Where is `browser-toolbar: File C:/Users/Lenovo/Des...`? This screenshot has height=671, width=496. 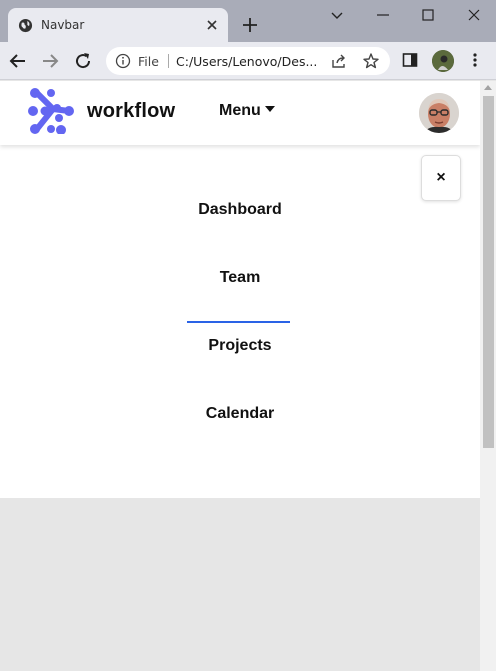
browser-toolbar: File C:/Users/Lenovo/Des... is located at coordinates (248, 61).